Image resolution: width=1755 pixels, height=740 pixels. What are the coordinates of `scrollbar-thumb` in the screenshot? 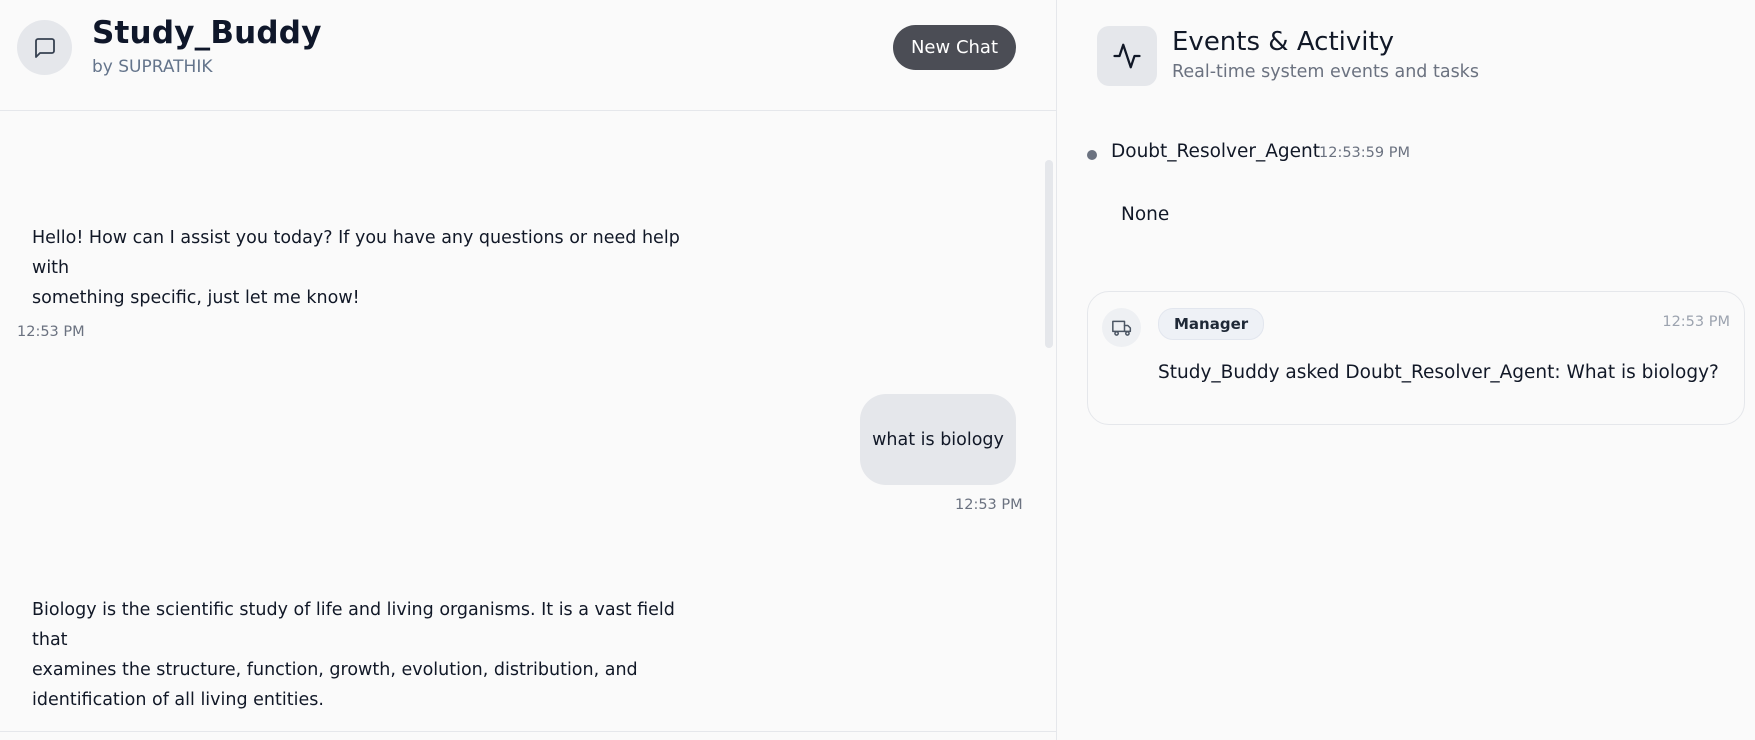 It's located at (1049, 254).